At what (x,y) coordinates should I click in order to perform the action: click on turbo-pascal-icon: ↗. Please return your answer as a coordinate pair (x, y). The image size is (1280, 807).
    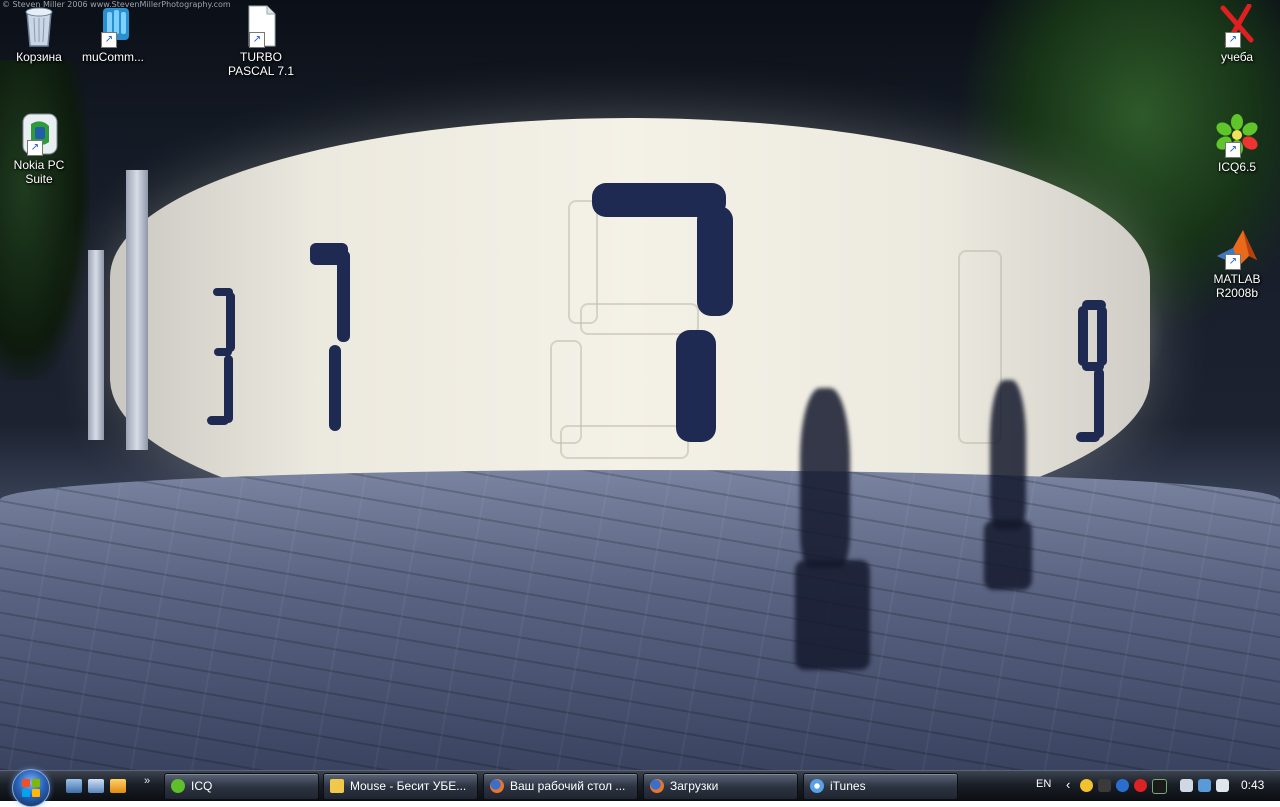
    Looking at the image, I should click on (261, 26).